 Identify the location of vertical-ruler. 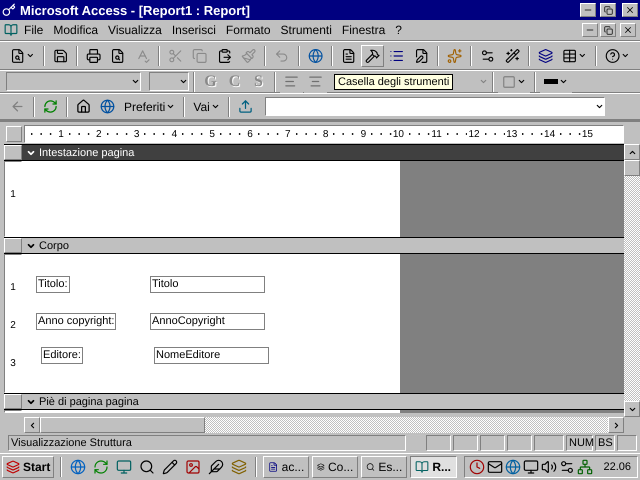
(13, 411).